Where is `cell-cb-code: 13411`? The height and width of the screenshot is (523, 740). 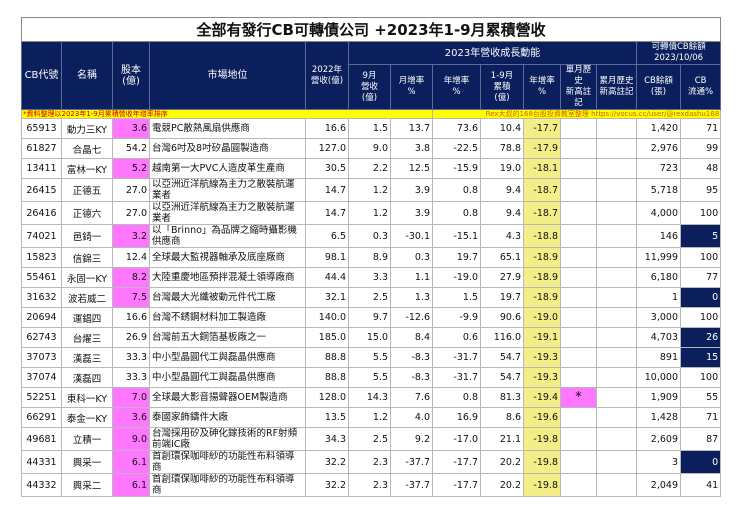 cell-cb-code: 13411 is located at coordinates (41, 168).